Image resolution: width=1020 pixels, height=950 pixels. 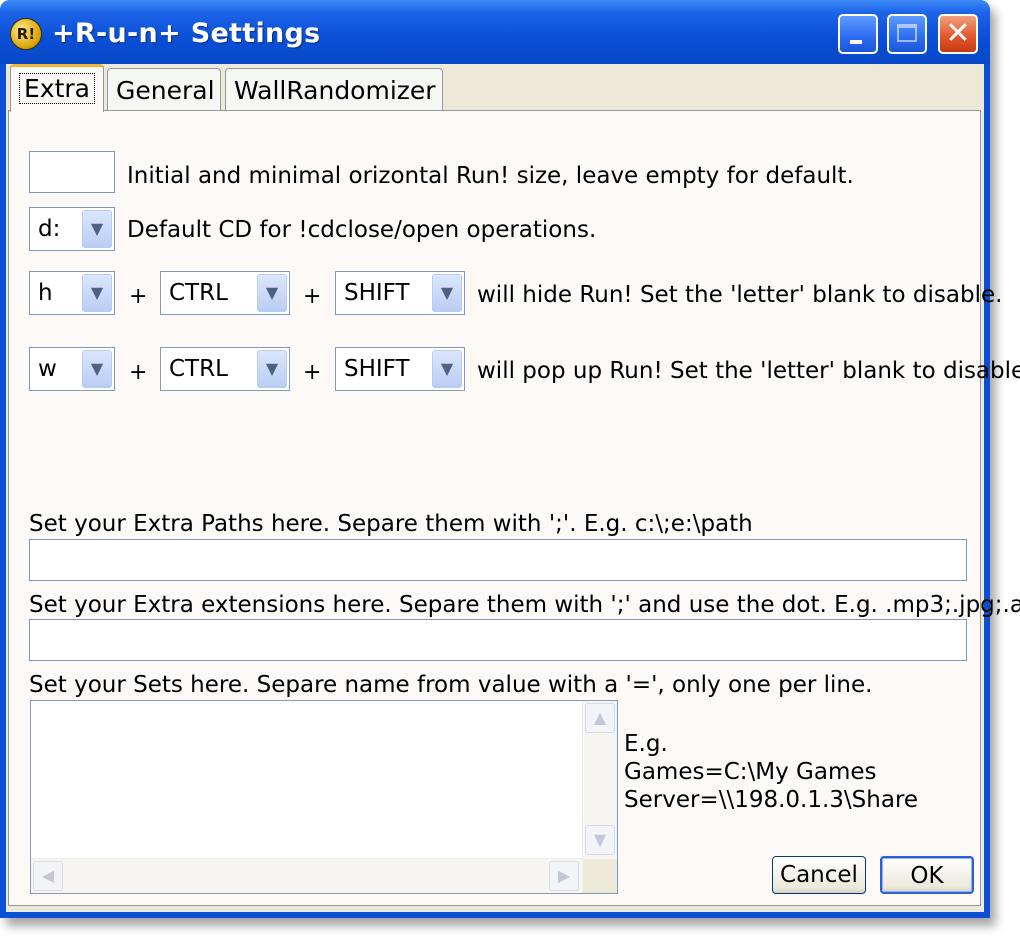 I want to click on hide-mod1-select: CTRL ▼, so click(x=225, y=293).